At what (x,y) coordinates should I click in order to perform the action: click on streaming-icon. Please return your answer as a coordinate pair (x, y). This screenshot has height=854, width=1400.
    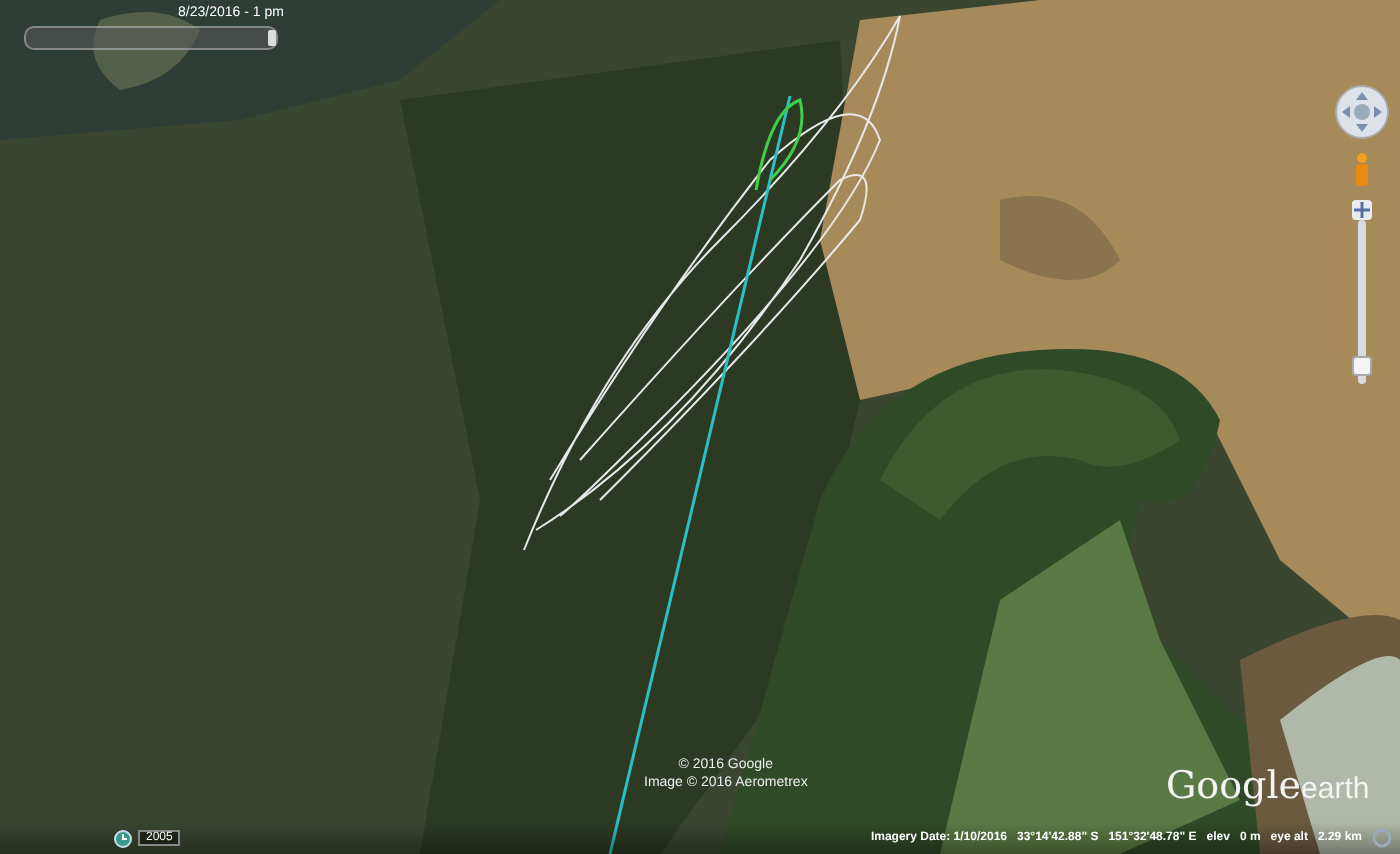
    Looking at the image, I should click on (1382, 838).